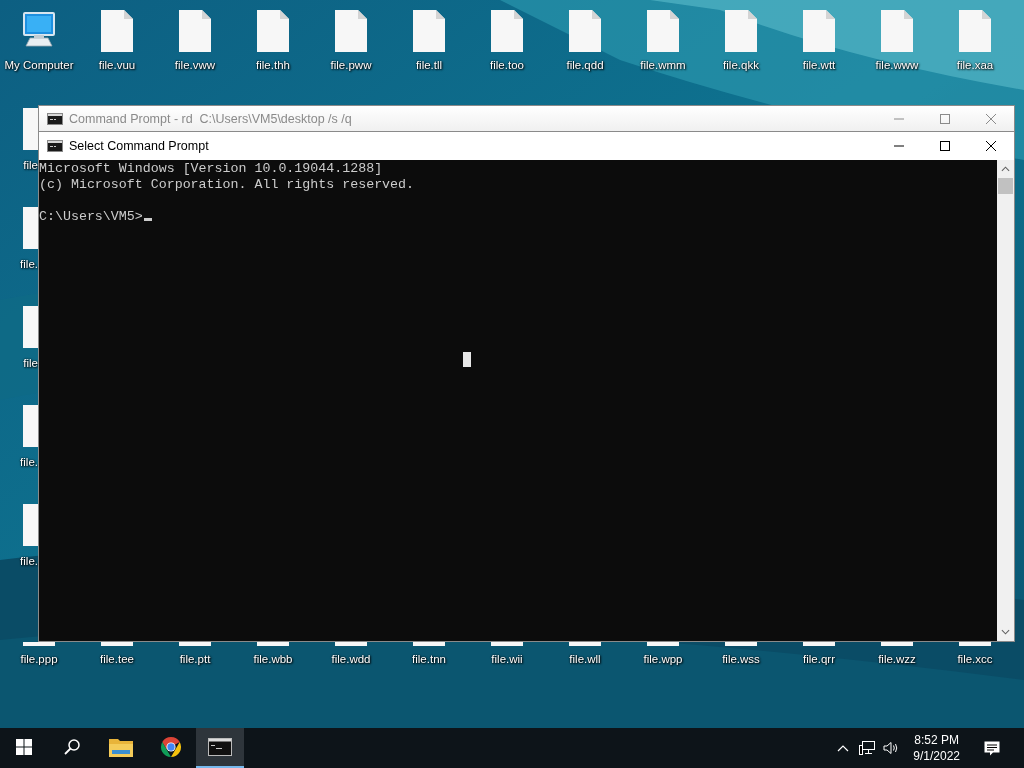 The height and width of the screenshot is (768, 1024). Describe the element at coordinates (273, 659) in the screenshot. I see `file-name-label: file.wbb` at that location.